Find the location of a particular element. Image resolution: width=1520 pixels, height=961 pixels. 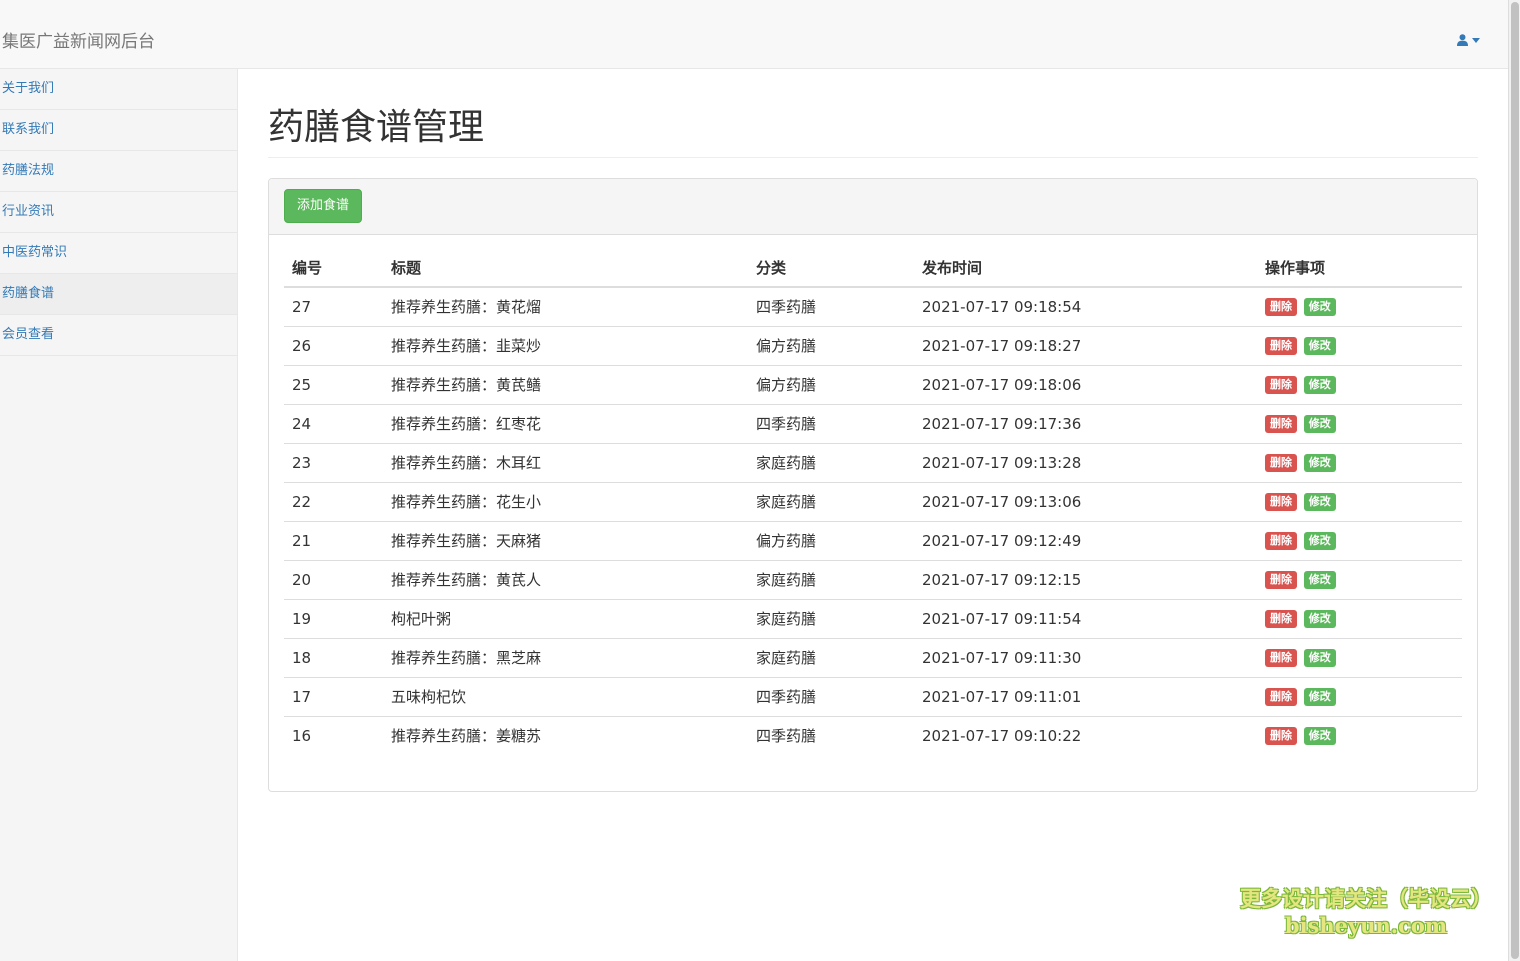

header-category: 分类 is located at coordinates (831, 268).